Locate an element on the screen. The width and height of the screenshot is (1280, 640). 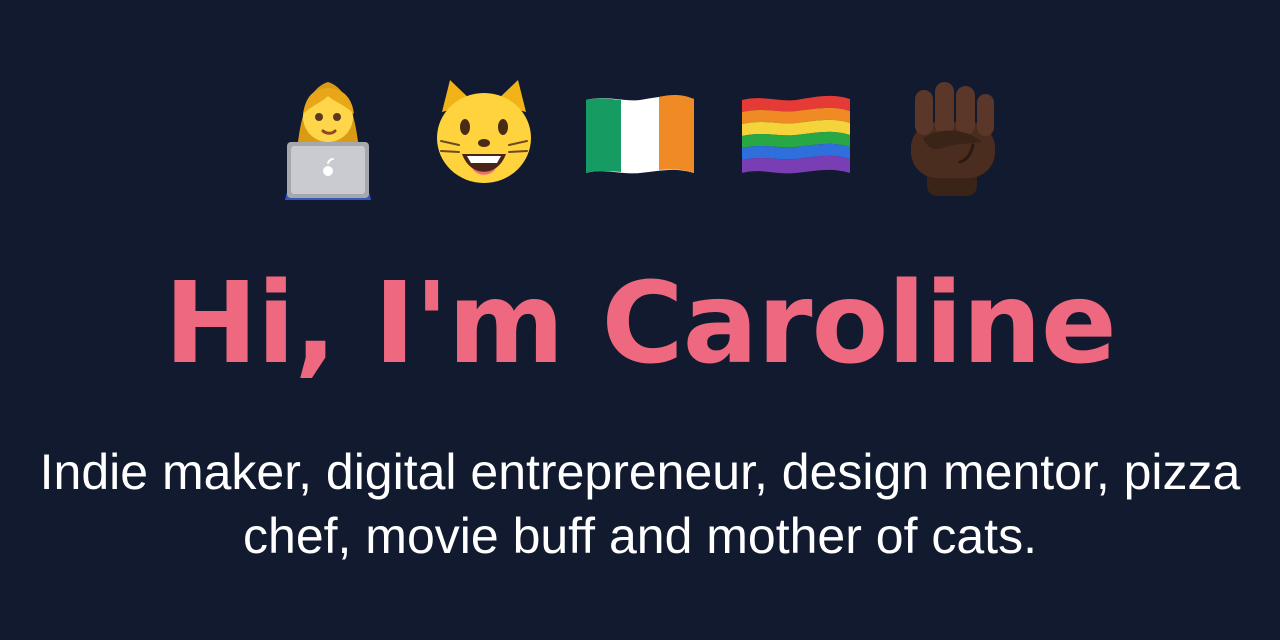
ireland-flag-icon is located at coordinates (640, 136).